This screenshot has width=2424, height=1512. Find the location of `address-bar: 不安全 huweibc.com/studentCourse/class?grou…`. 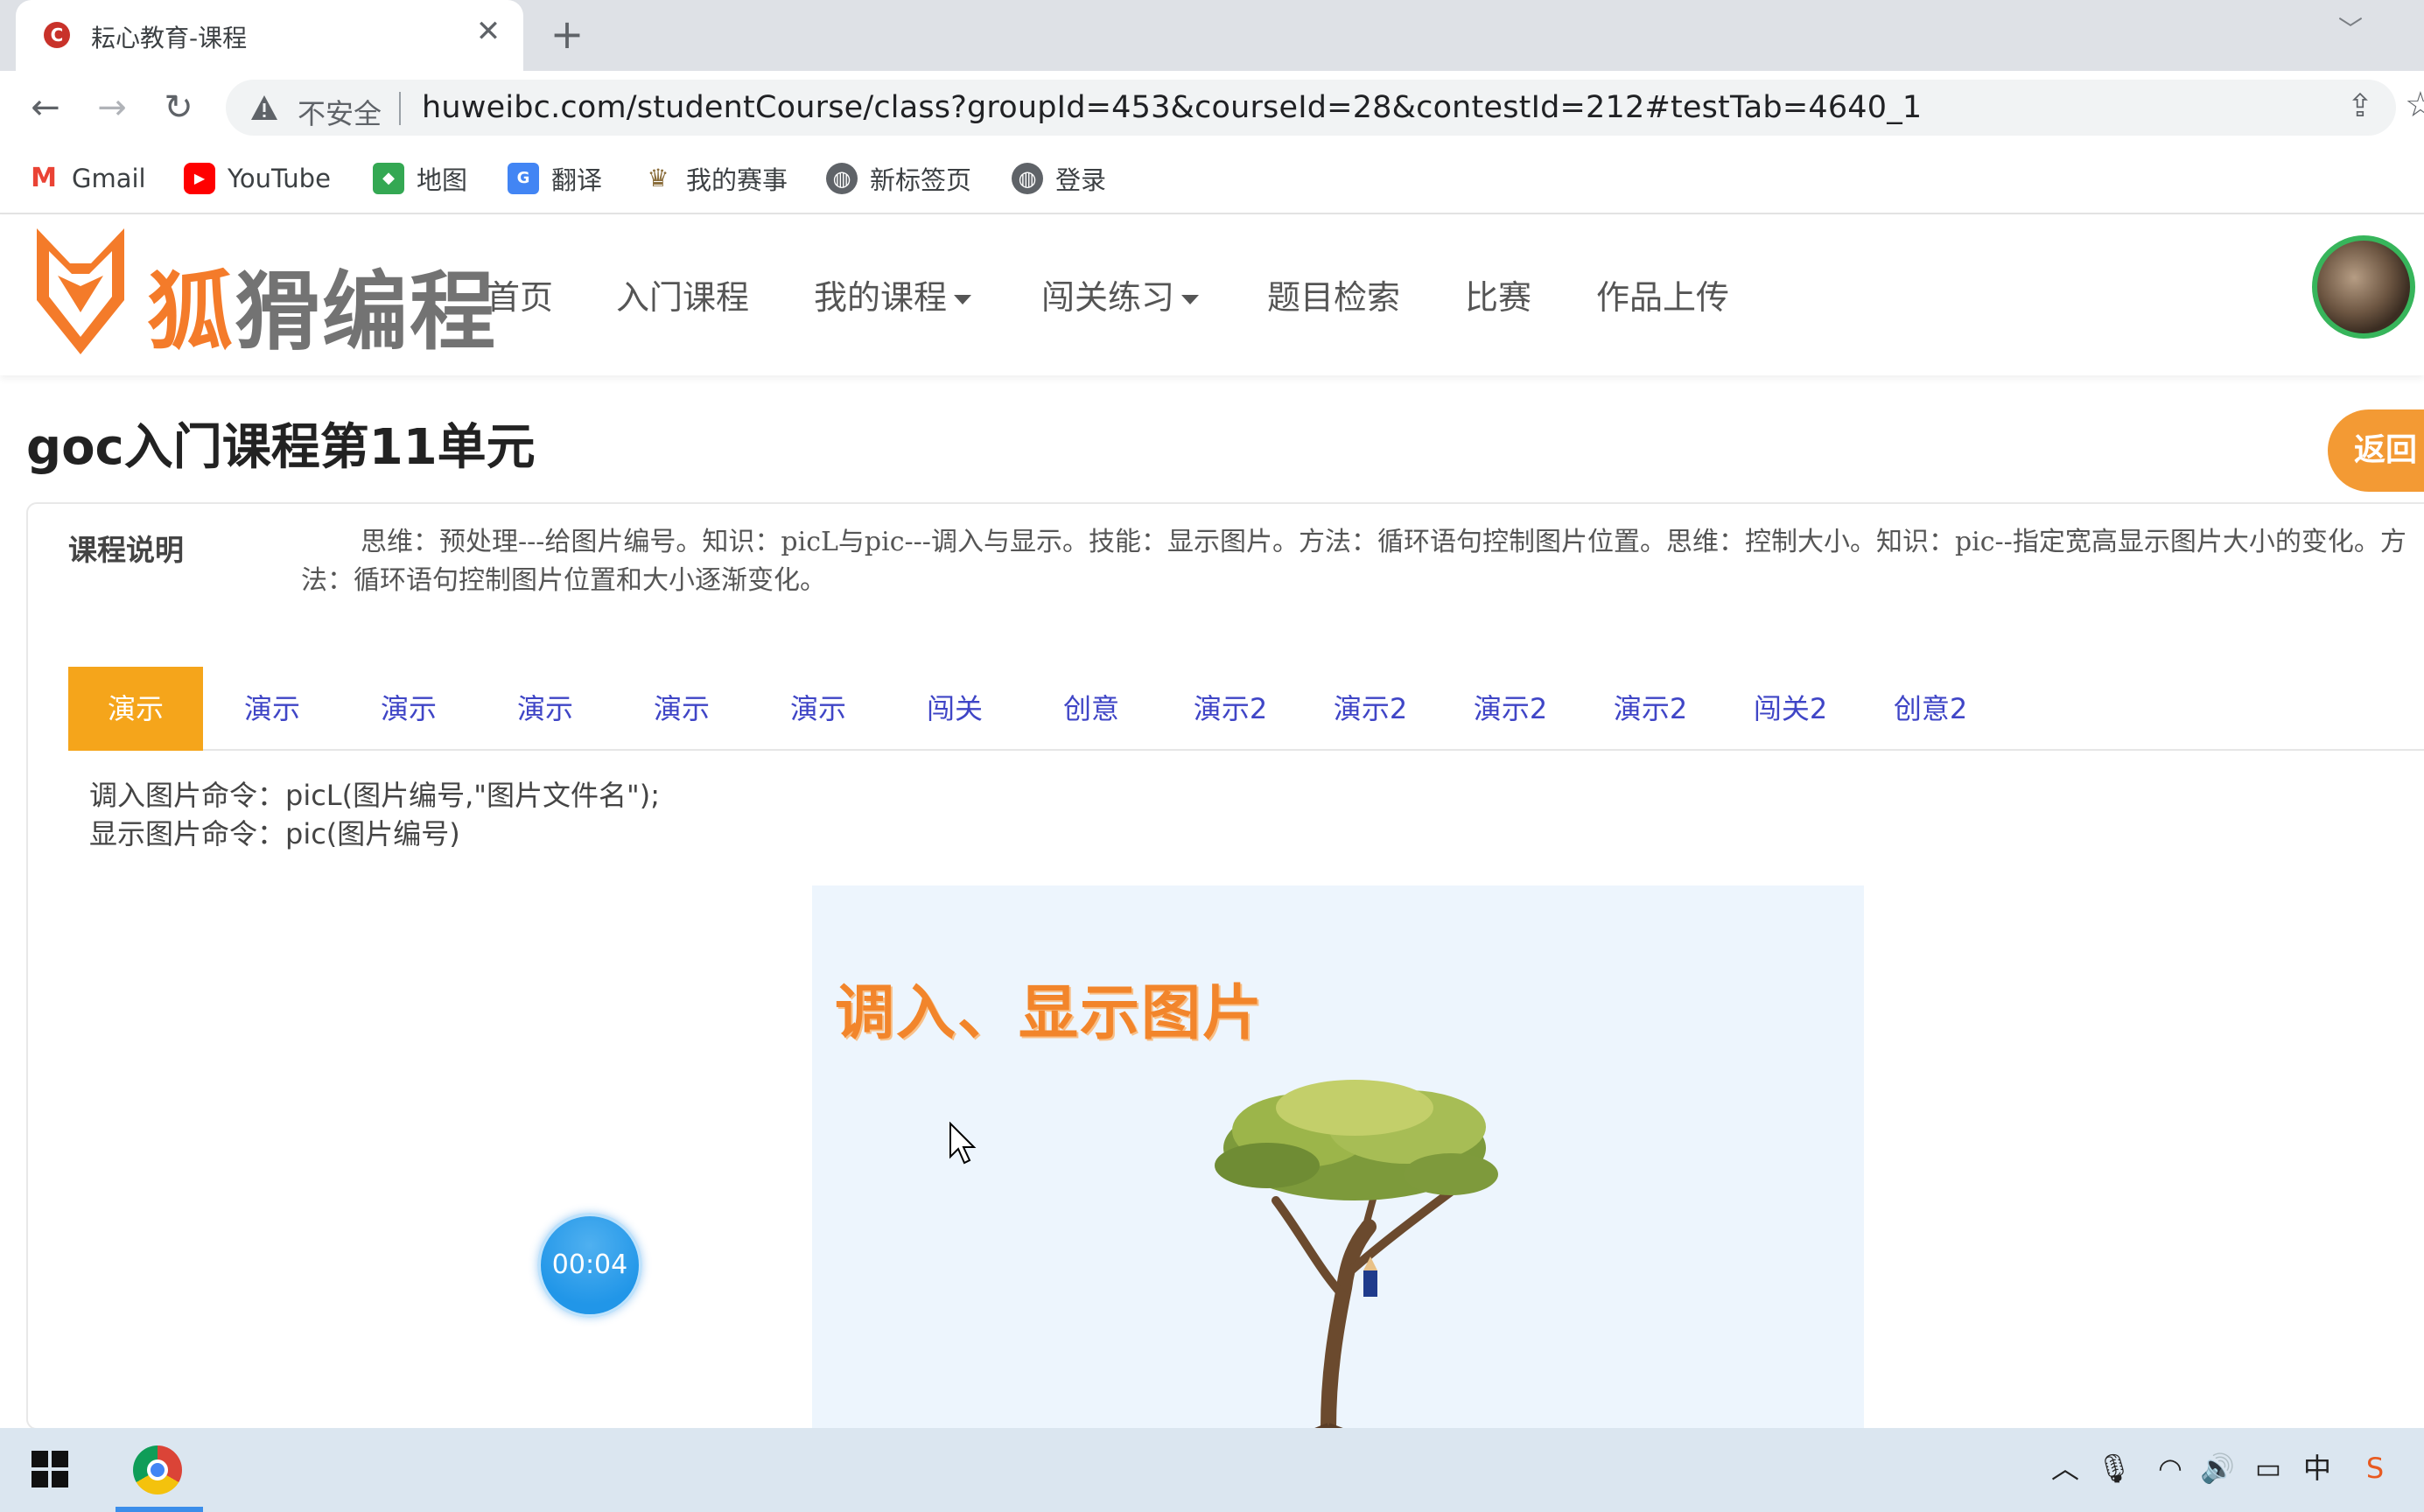

address-bar: 不安全 huweibc.com/studentCourse/class?grou… is located at coordinates (1325, 108).